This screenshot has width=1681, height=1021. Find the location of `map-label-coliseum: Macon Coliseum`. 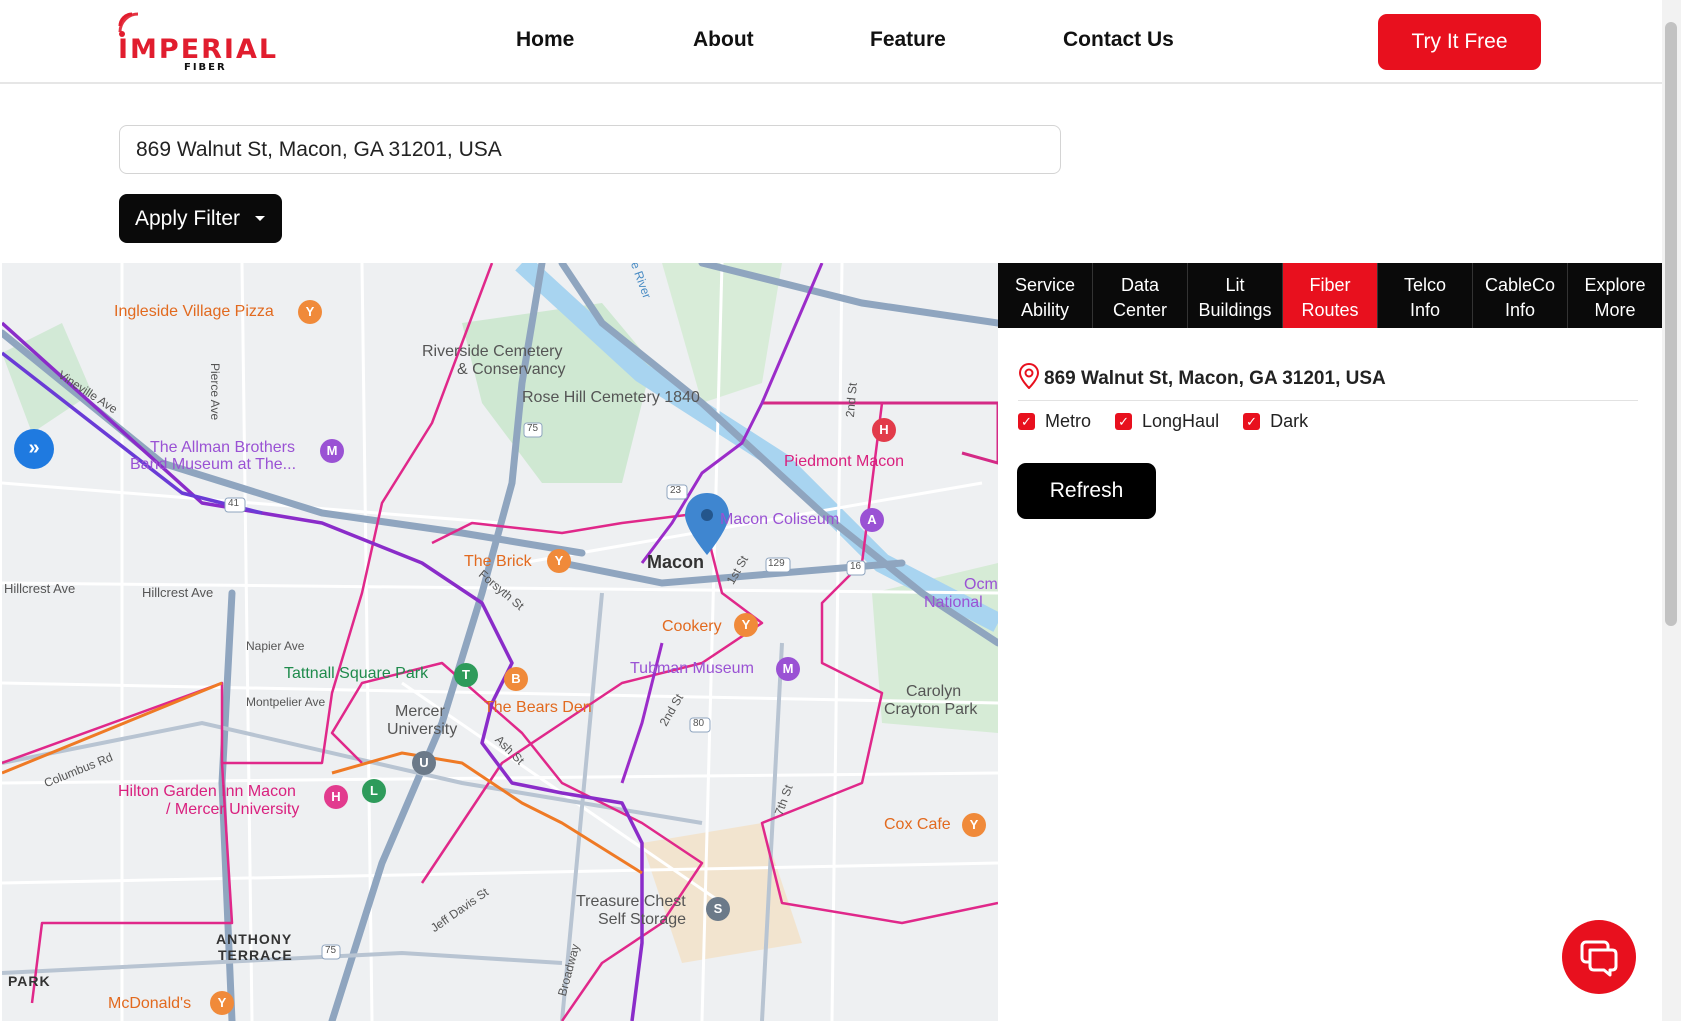

map-label-coliseum: Macon Coliseum is located at coordinates (780, 519).